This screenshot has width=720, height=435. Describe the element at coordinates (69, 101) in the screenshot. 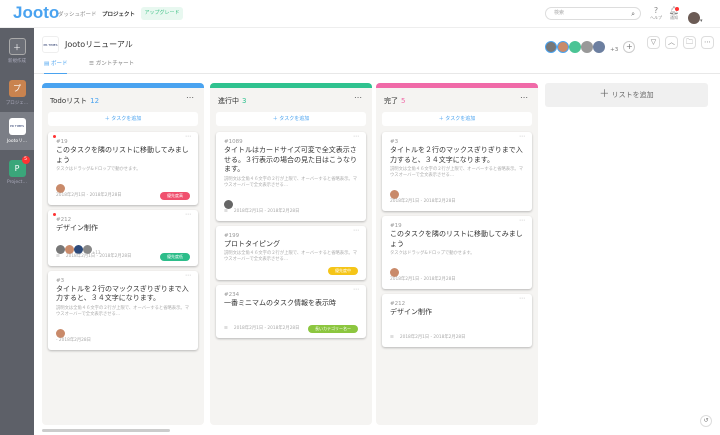

I see `column-title: Todoリスト` at that location.